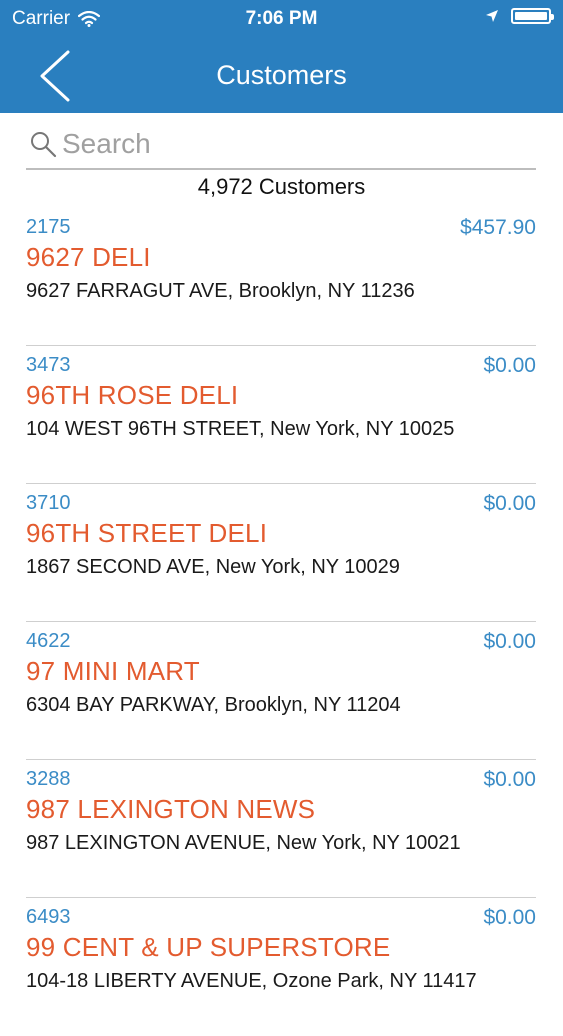  What do you see at coordinates (208, 947) in the screenshot?
I see `customer-name: 99 CENT & UP SUPERSTORE` at bounding box center [208, 947].